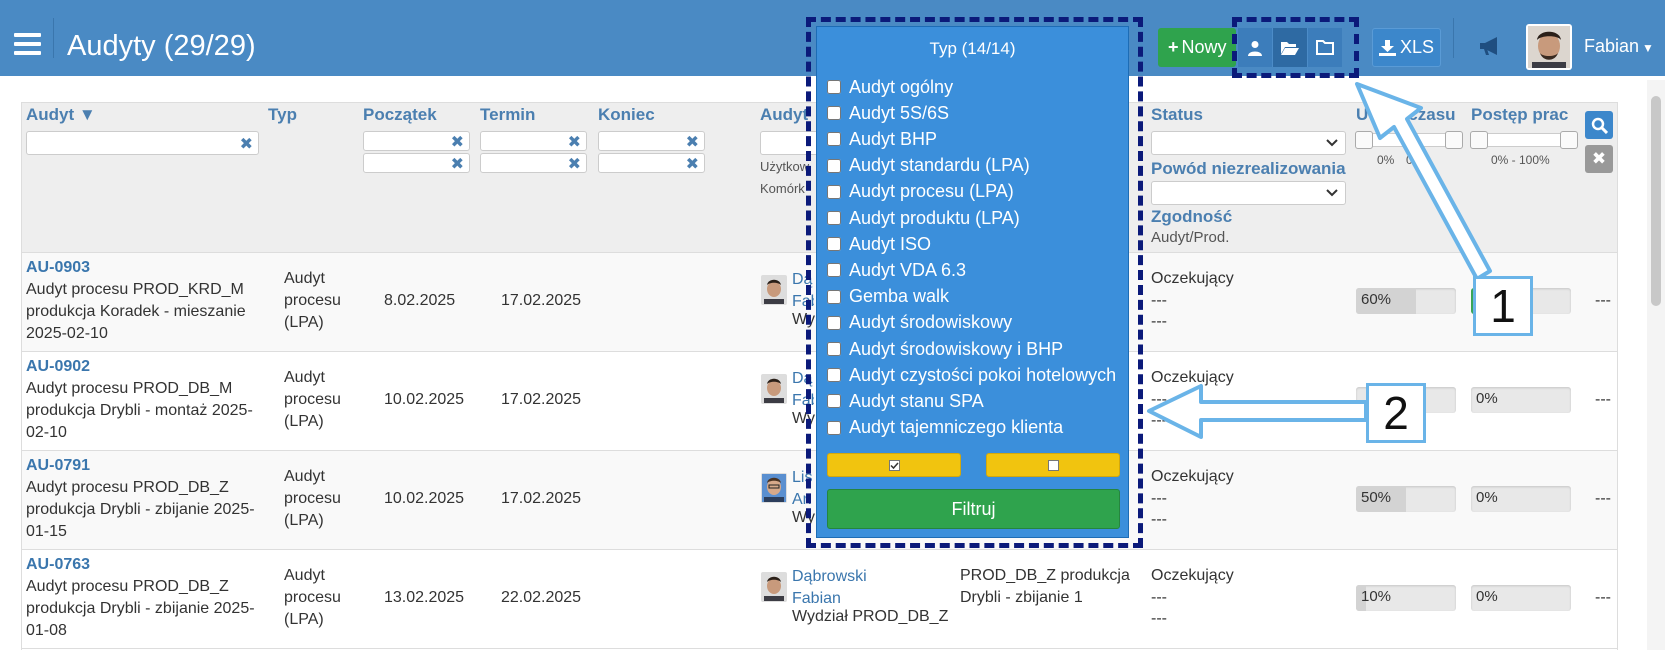  What do you see at coordinates (1319, 260) in the screenshot?
I see `callout-arrows` at bounding box center [1319, 260].